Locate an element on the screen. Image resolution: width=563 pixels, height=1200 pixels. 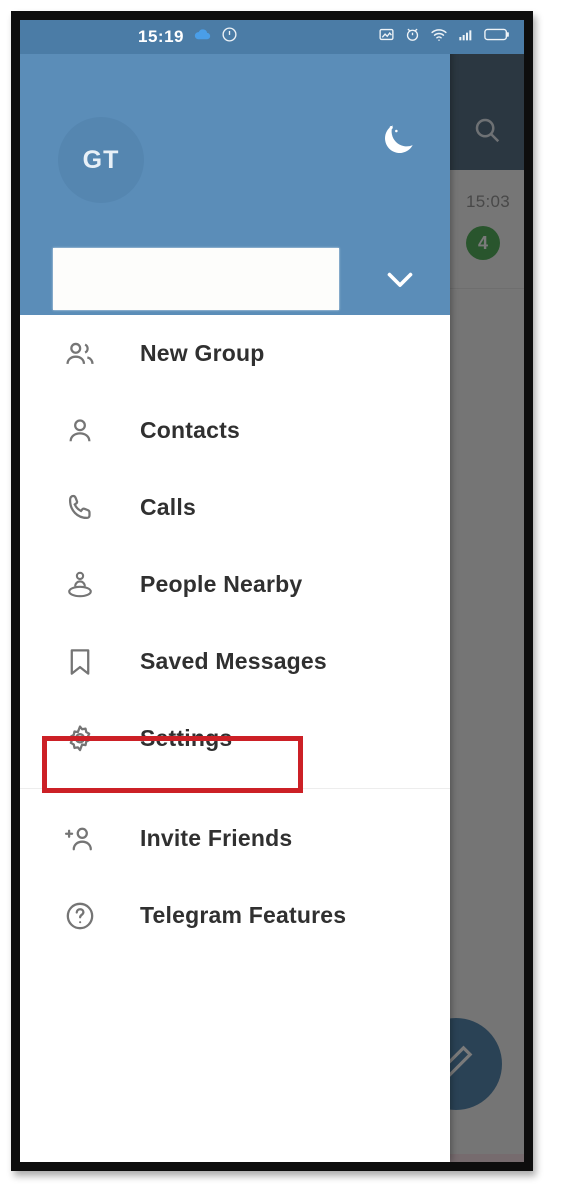
avatar-initials: GT is located at coordinates (101, 159).